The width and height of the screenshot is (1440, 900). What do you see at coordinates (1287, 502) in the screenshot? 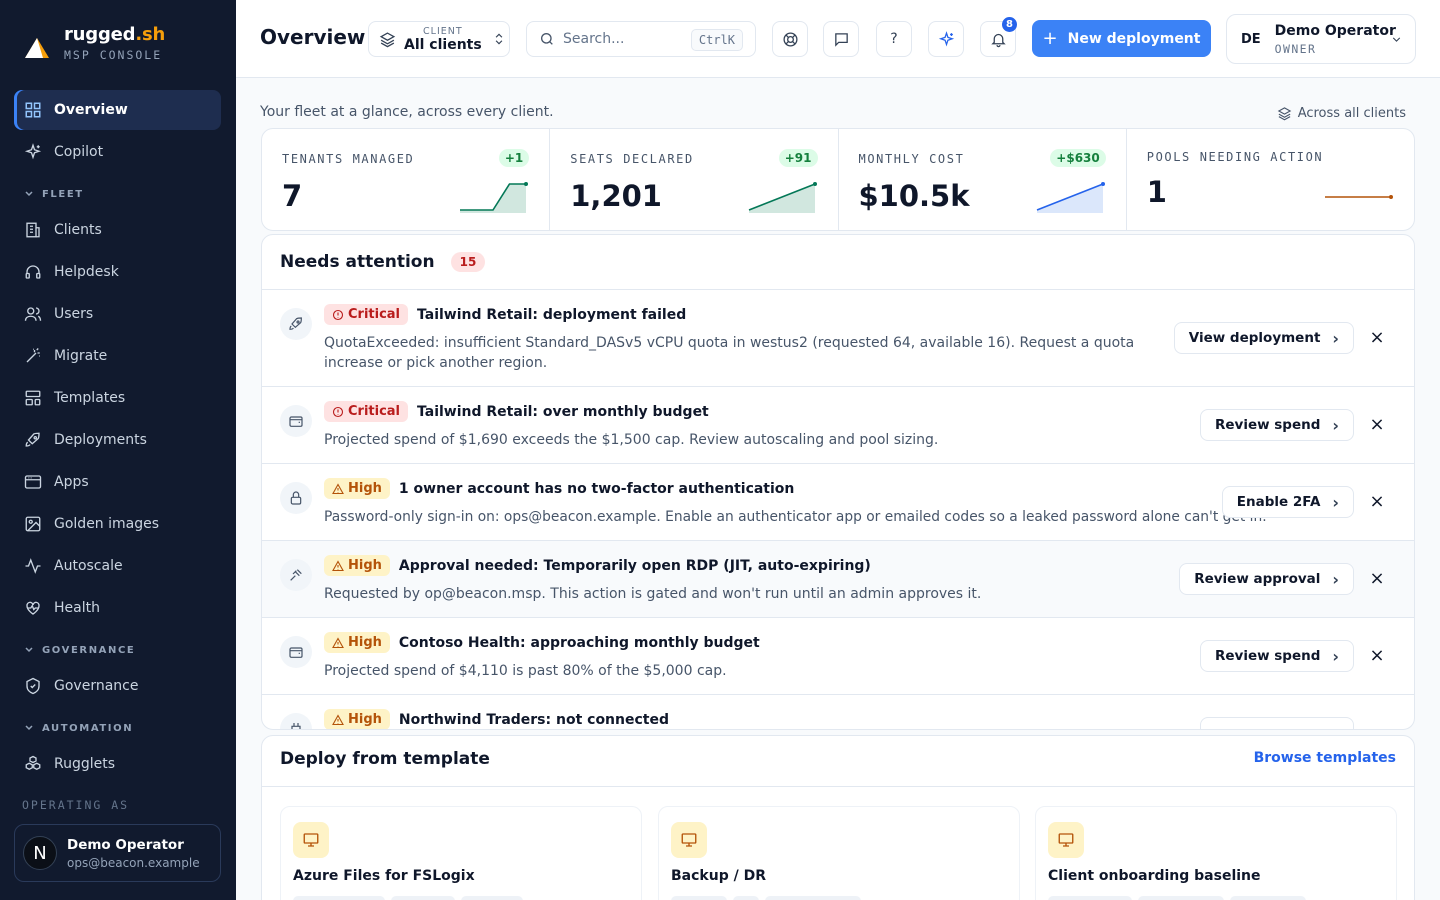
I see `enable-2fa-button: Enable 2FA ›` at bounding box center [1287, 502].